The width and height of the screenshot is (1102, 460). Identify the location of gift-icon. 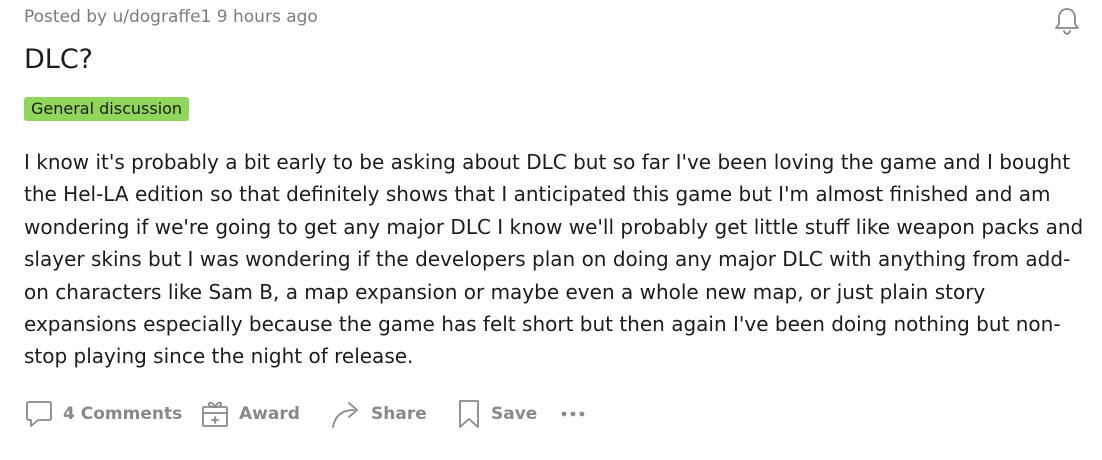
(215, 414).